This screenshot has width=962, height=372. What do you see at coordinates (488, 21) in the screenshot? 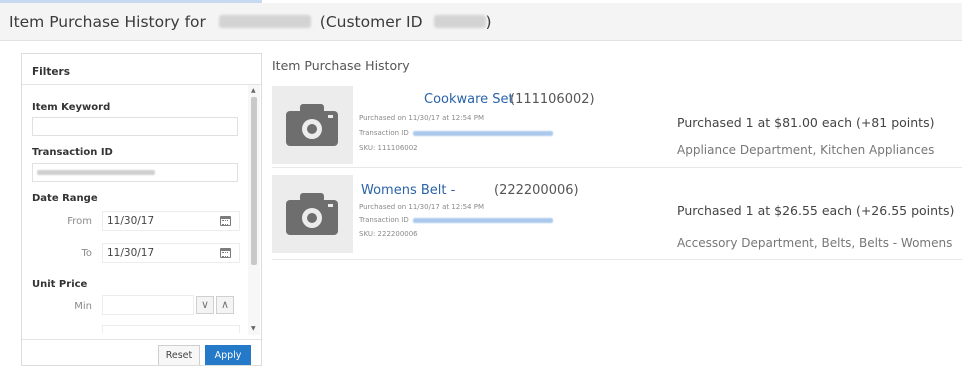
I see `customer-id-suffix: )` at bounding box center [488, 21].